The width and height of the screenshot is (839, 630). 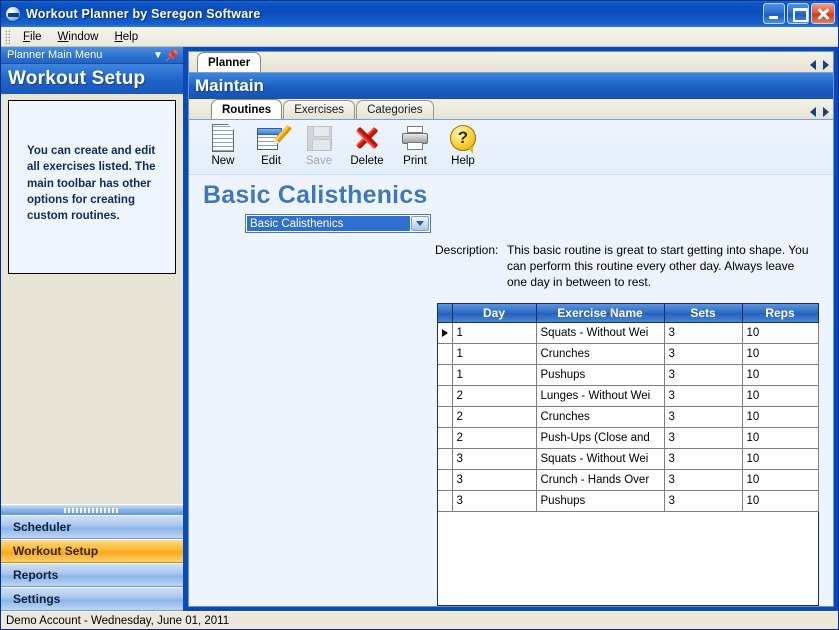 I want to click on row-selector-header, so click(x=445, y=313).